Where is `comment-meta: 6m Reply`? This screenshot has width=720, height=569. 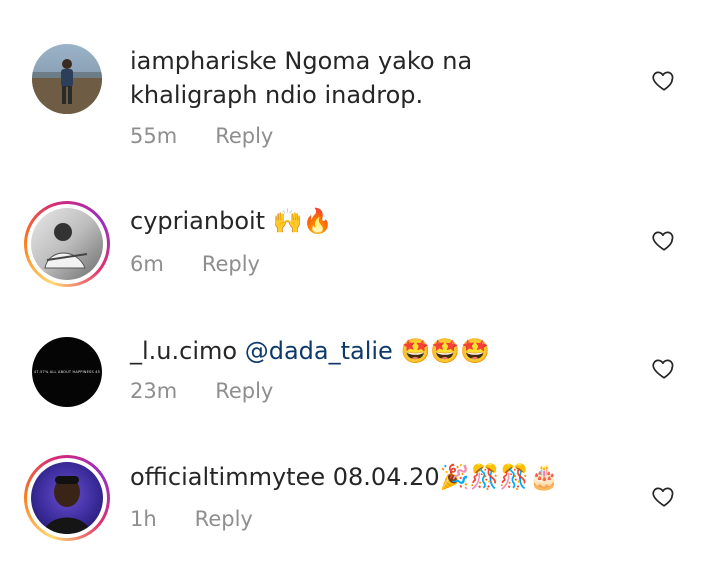
comment-meta: 6m Reply is located at coordinates (195, 264).